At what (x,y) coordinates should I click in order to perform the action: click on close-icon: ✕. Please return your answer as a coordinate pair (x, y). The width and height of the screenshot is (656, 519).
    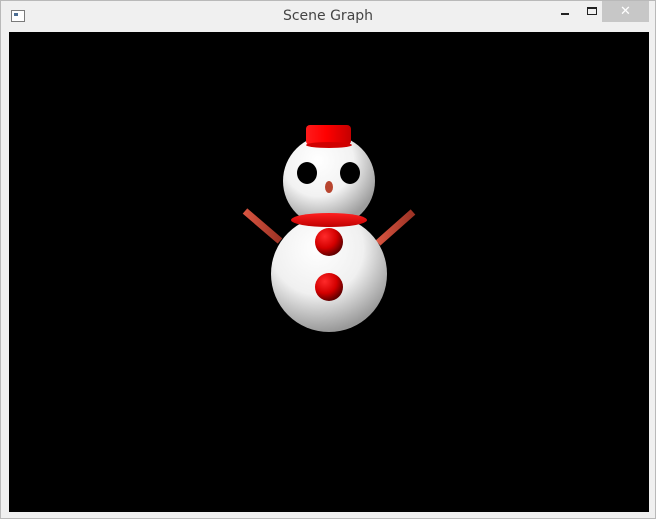
    Looking at the image, I should click on (625, 11).